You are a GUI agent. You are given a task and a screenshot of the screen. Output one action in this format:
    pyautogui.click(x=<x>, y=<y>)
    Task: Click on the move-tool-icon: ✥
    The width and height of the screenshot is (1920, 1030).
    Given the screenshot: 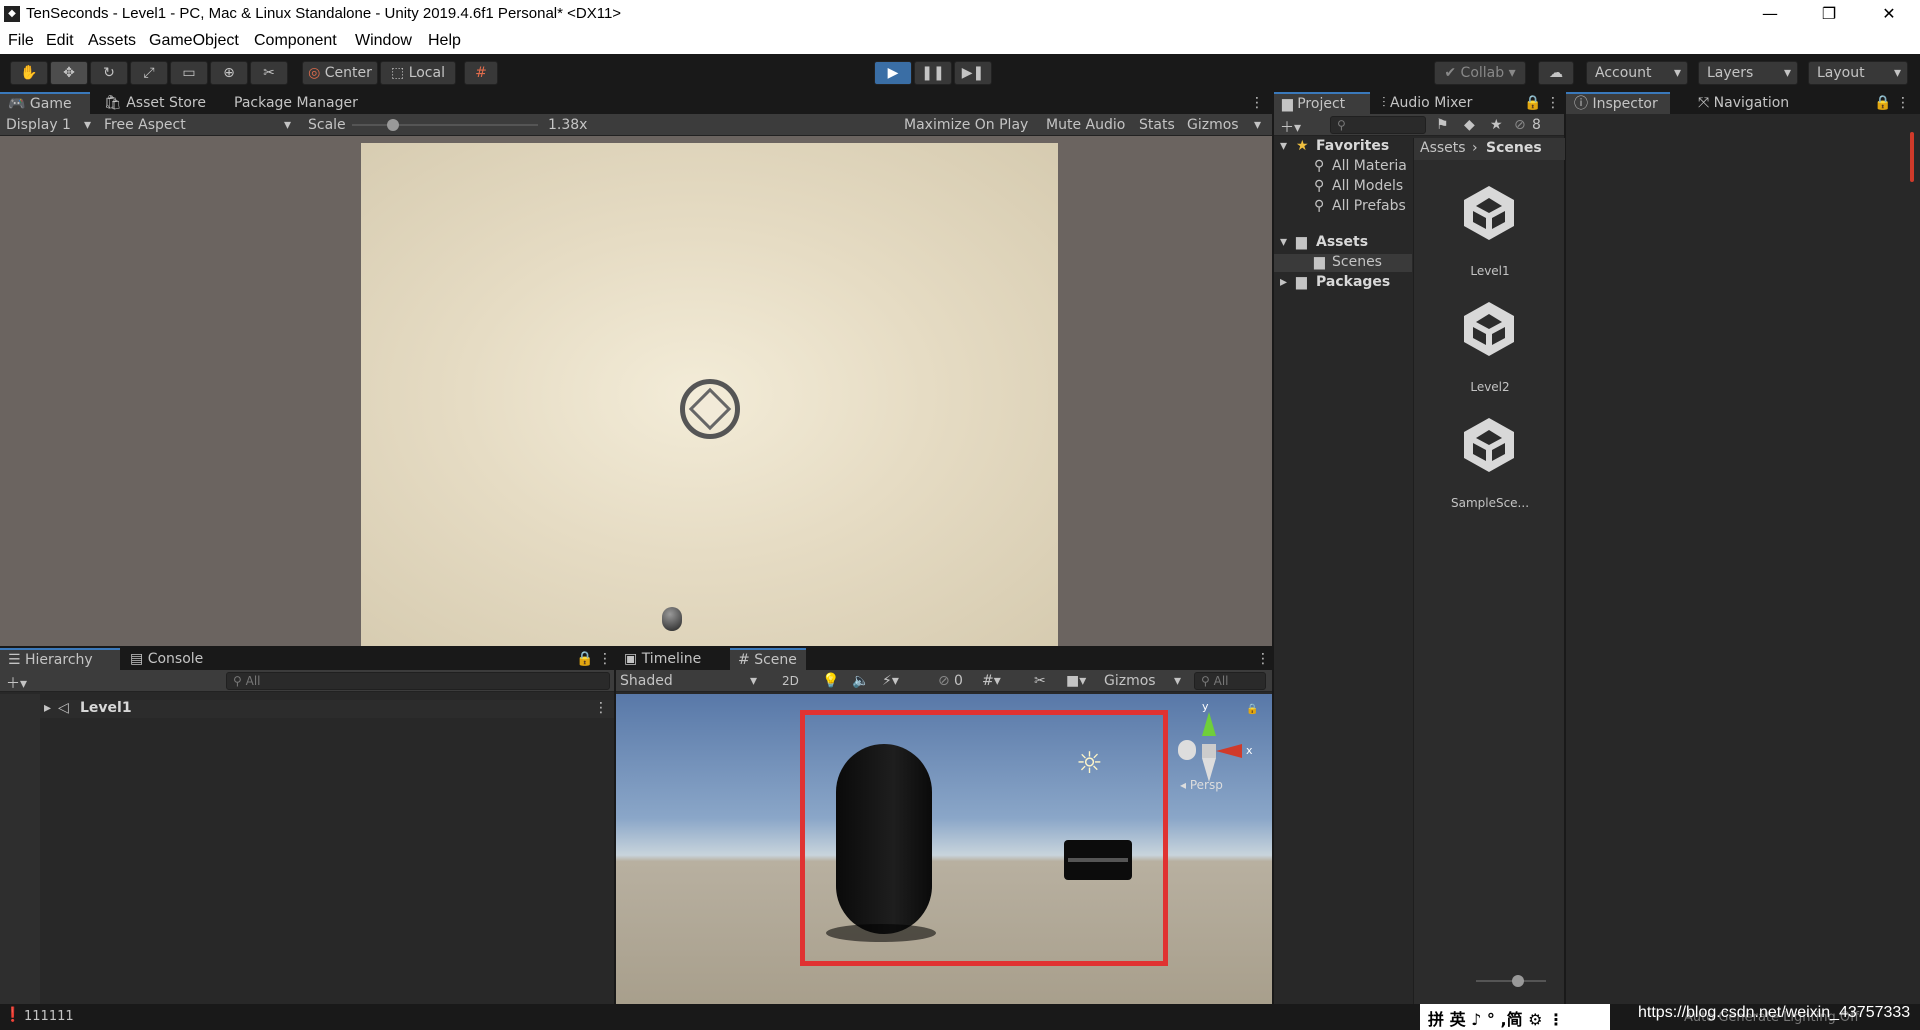 What is the action you would take?
    pyautogui.click(x=69, y=73)
    